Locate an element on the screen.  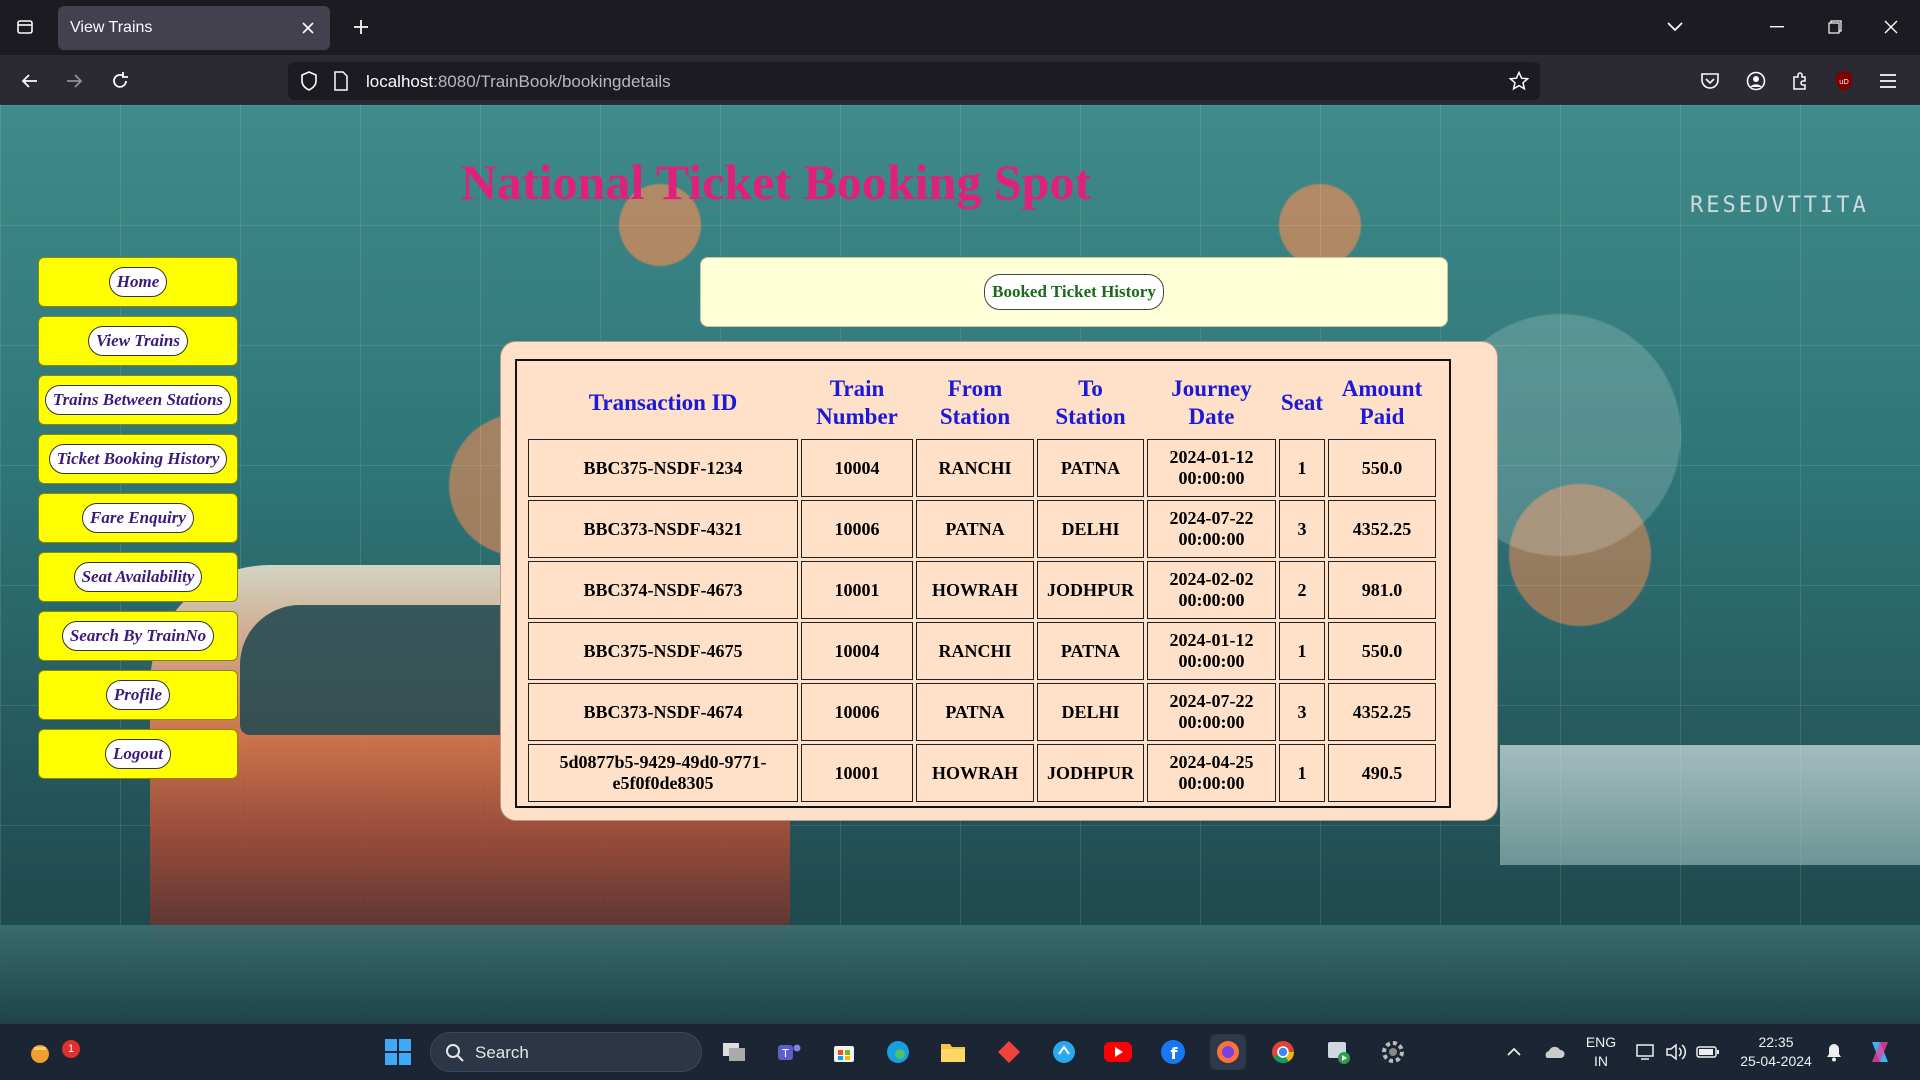
url-bar: localhost:8080/TrainBook/bookingdetails is located at coordinates (914, 81).